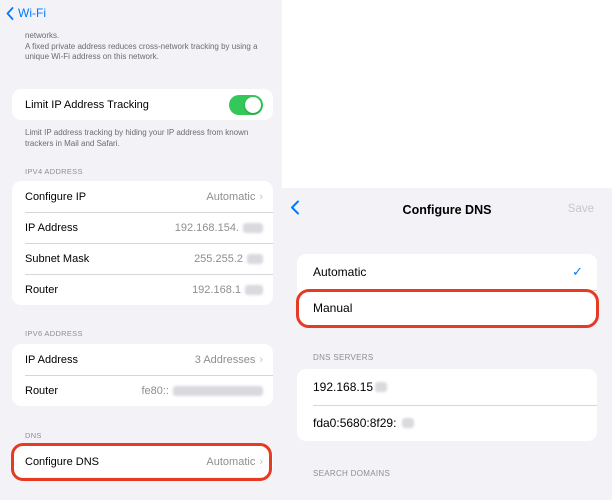 Image resolution: width=616 pixels, height=500 pixels. What do you see at coordinates (216, 289) in the screenshot?
I see `row-value: 192.168.1` at bounding box center [216, 289].